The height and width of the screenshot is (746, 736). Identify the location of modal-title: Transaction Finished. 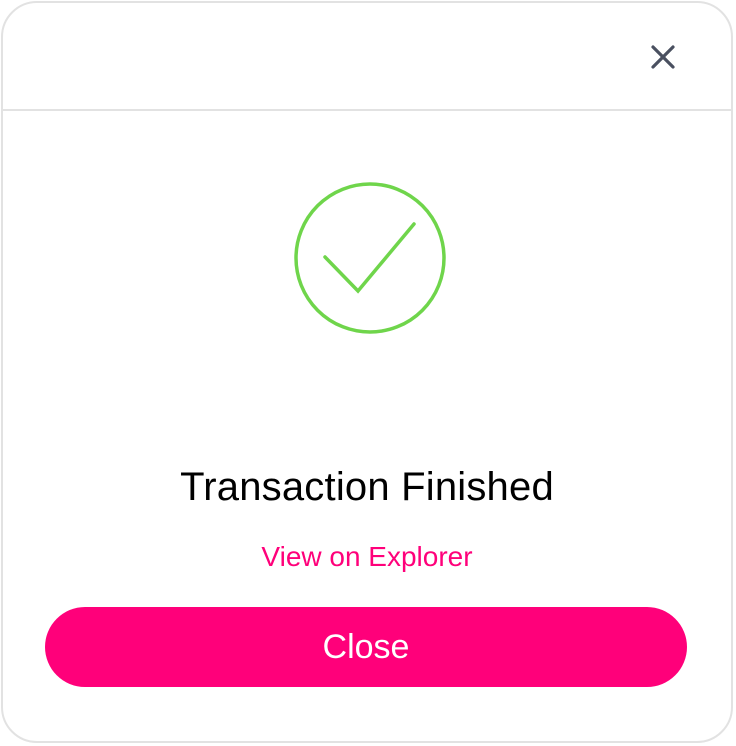
(367, 487).